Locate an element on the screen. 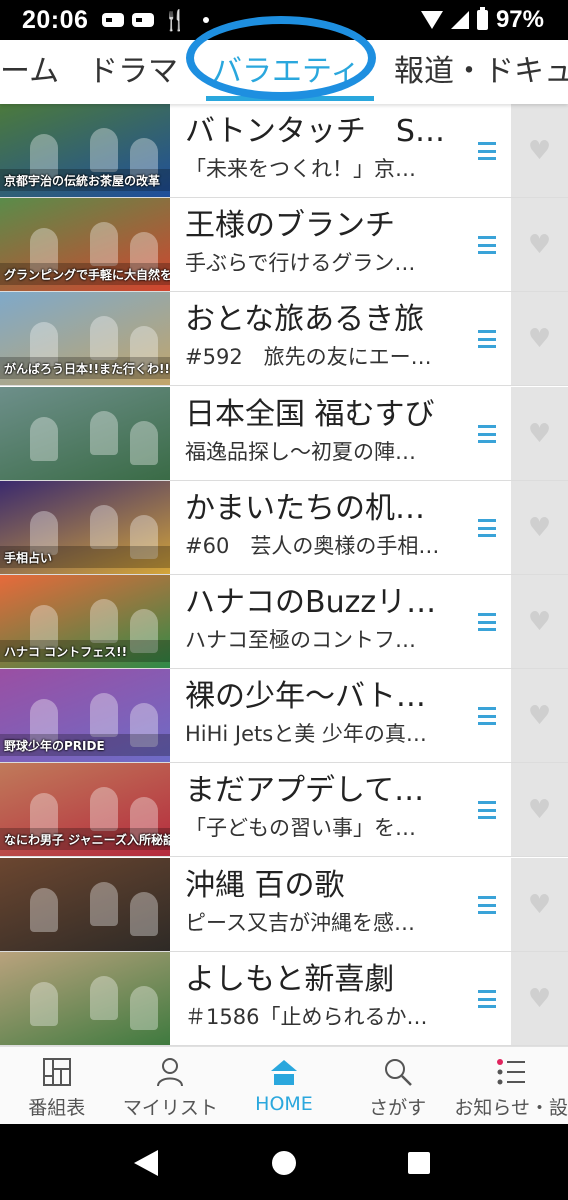  recent-apps-icon is located at coordinates (419, 1163).